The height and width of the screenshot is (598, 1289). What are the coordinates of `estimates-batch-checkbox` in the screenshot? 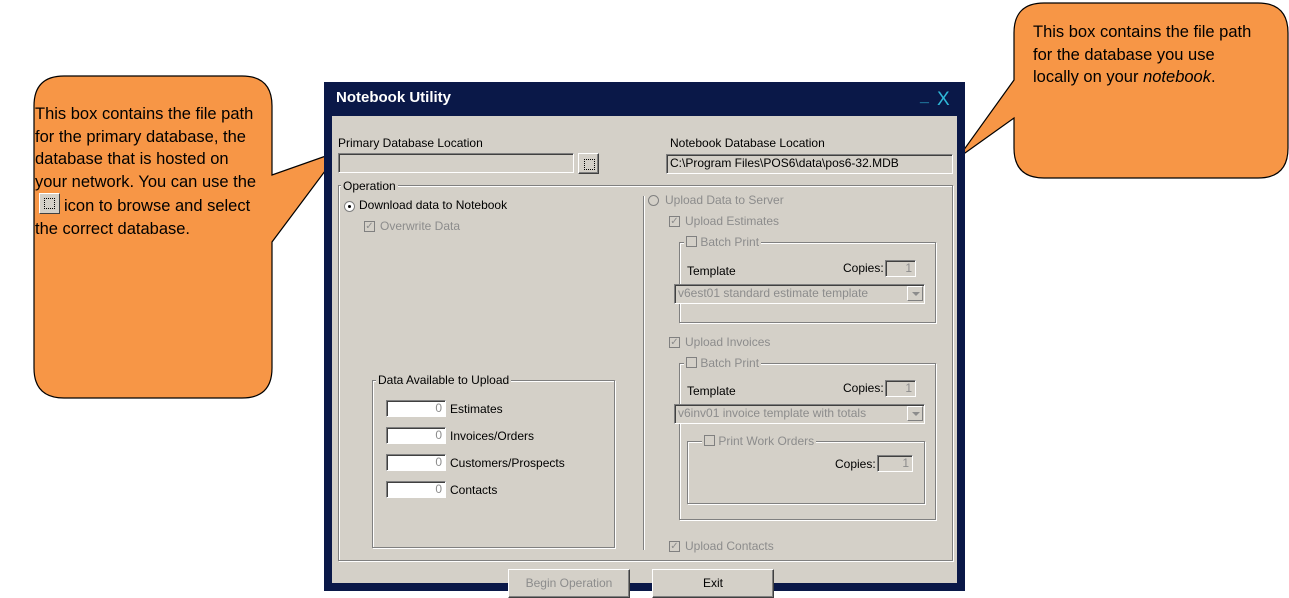 It's located at (691, 241).